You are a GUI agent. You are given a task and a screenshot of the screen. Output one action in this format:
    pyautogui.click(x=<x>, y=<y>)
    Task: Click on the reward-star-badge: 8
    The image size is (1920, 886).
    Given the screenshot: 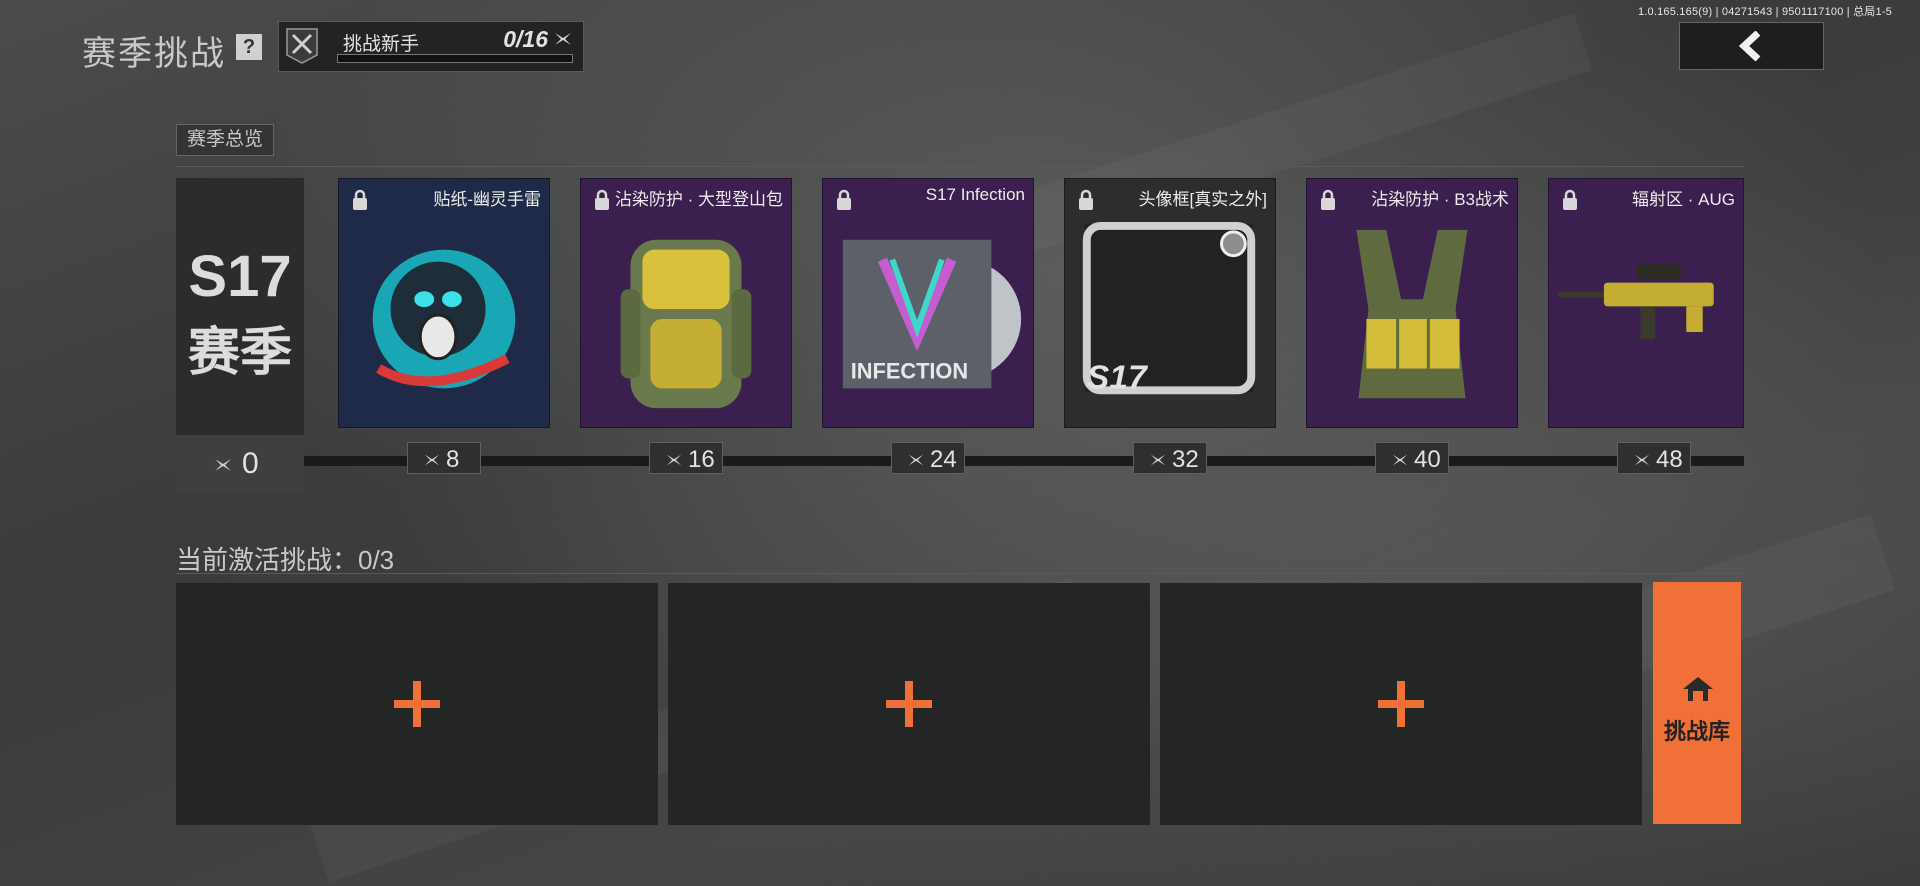 What is the action you would take?
    pyautogui.click(x=444, y=458)
    